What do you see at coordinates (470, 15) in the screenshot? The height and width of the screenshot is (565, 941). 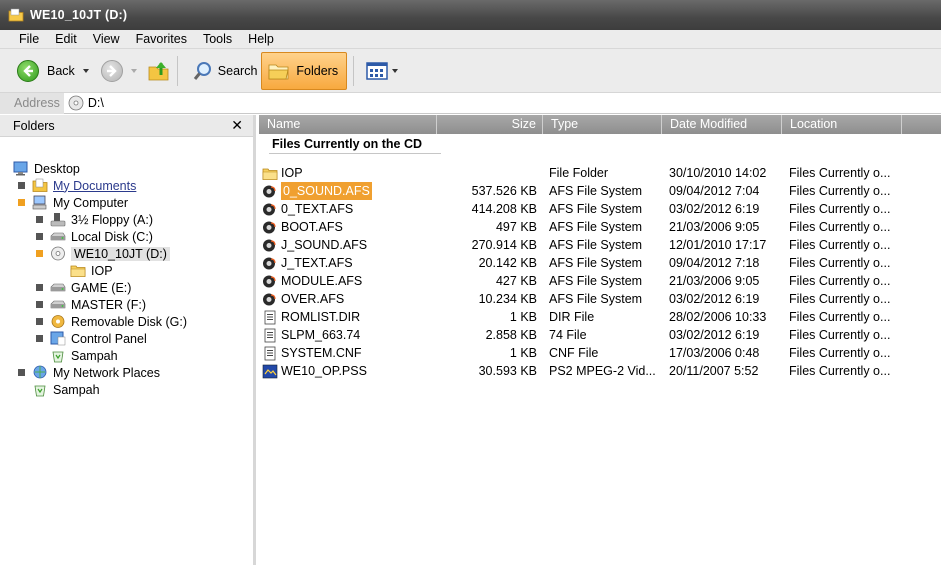 I see `title-bar: WE10_10JT (D:)` at bounding box center [470, 15].